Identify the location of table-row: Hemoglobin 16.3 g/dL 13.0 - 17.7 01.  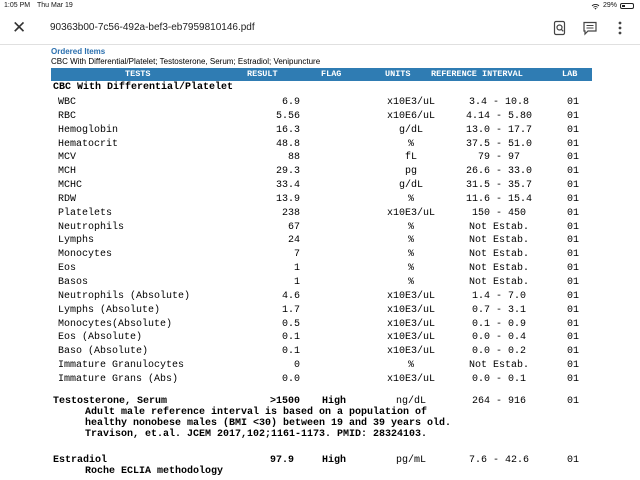
(320, 131).